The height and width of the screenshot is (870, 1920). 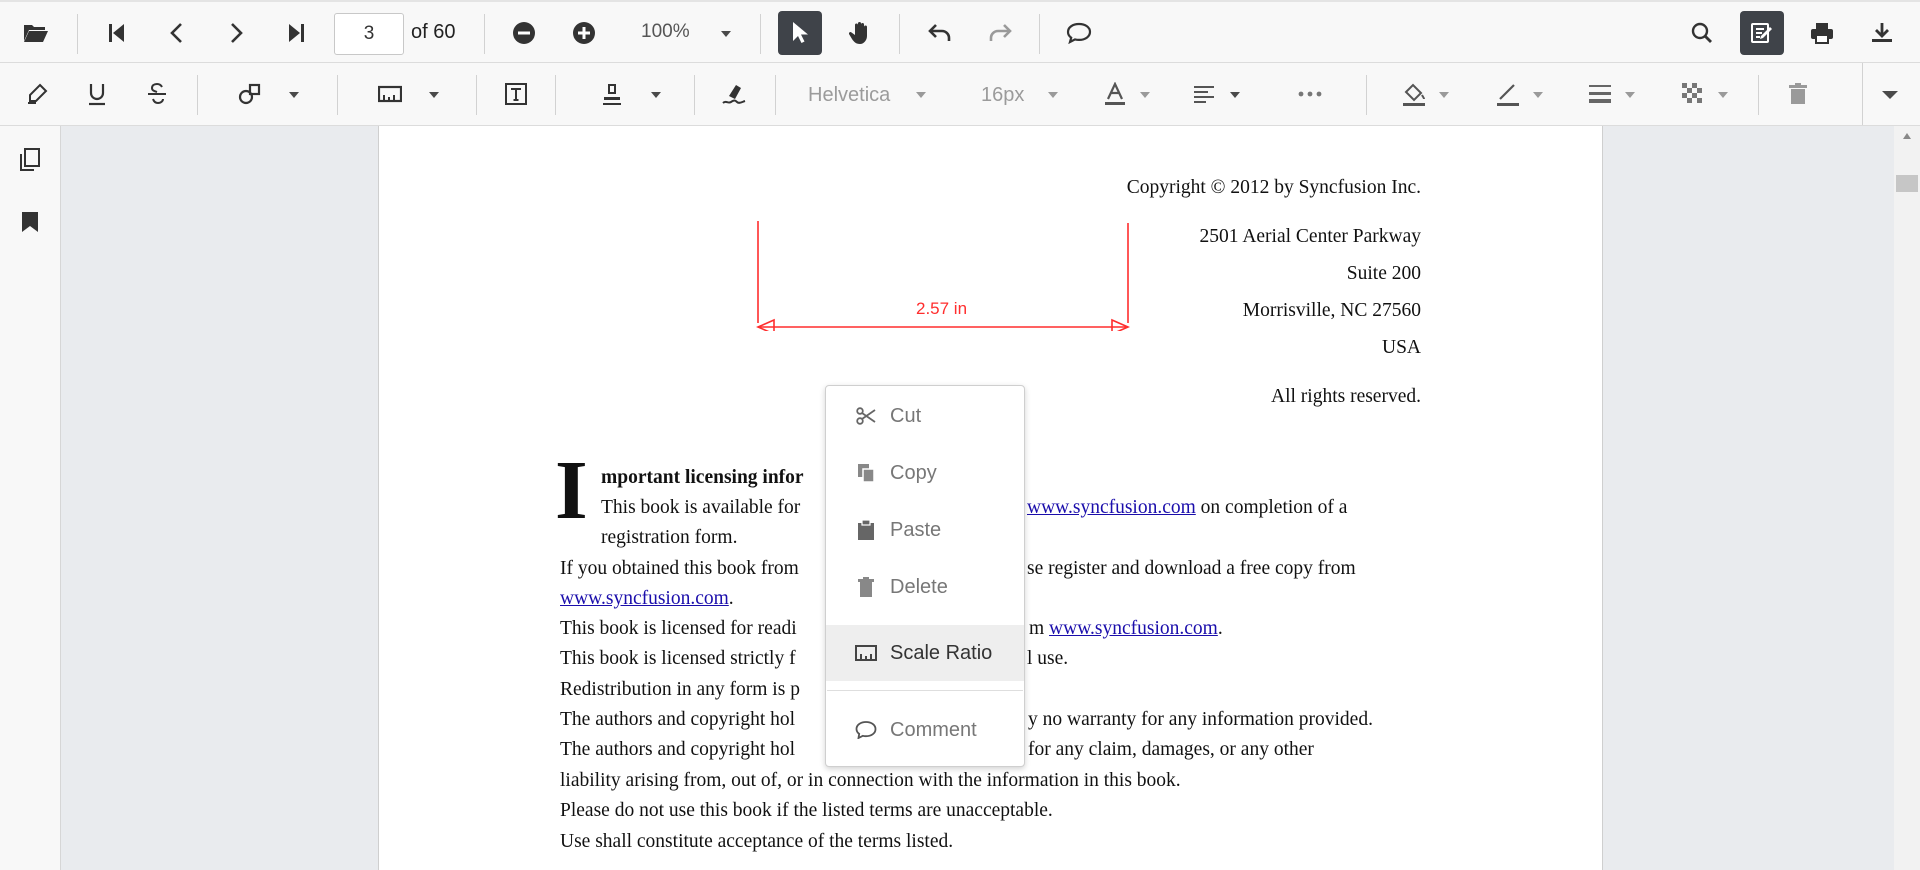 I want to click on first-page-button, so click(x=117, y=33).